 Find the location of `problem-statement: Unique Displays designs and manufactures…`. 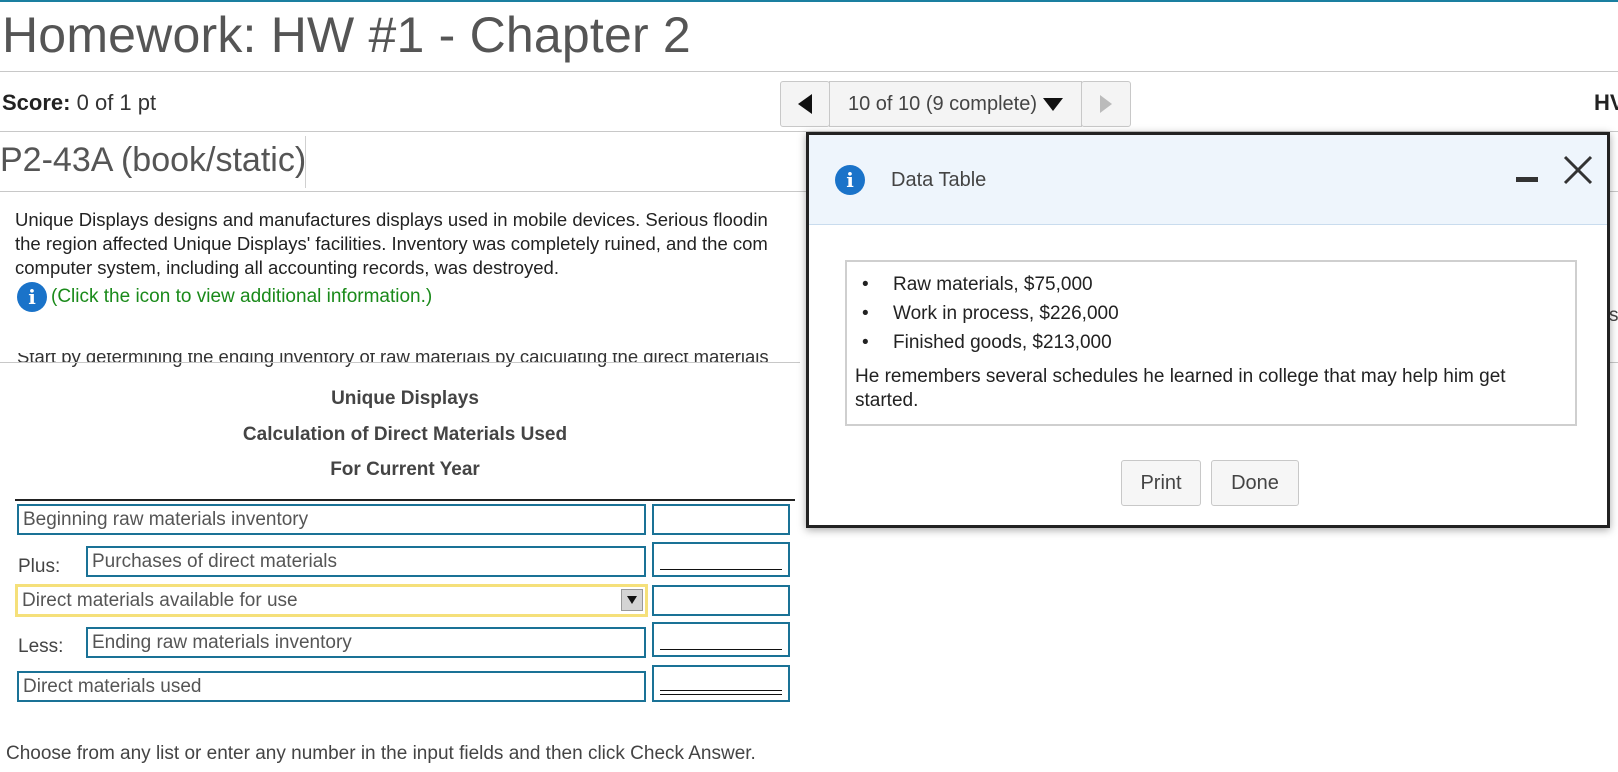

problem-statement: Unique Displays designs and manufactures… is located at coordinates (415, 244).